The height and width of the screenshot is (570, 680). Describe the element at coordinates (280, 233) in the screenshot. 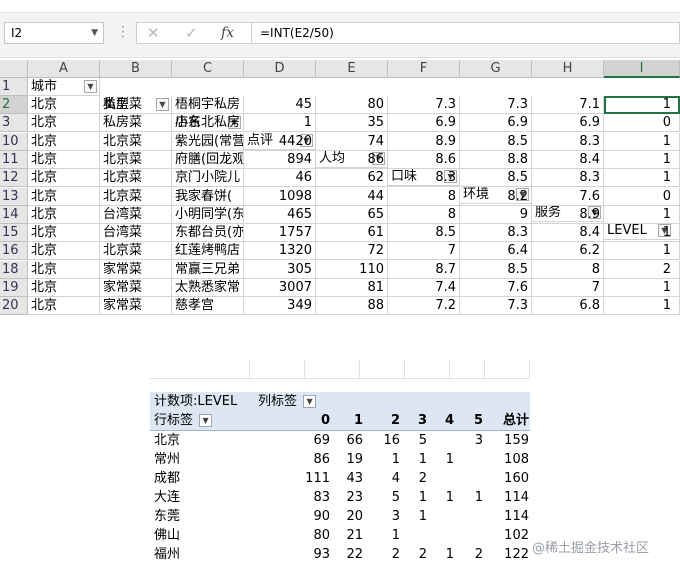

I see `cell-reviews: 1757` at that location.